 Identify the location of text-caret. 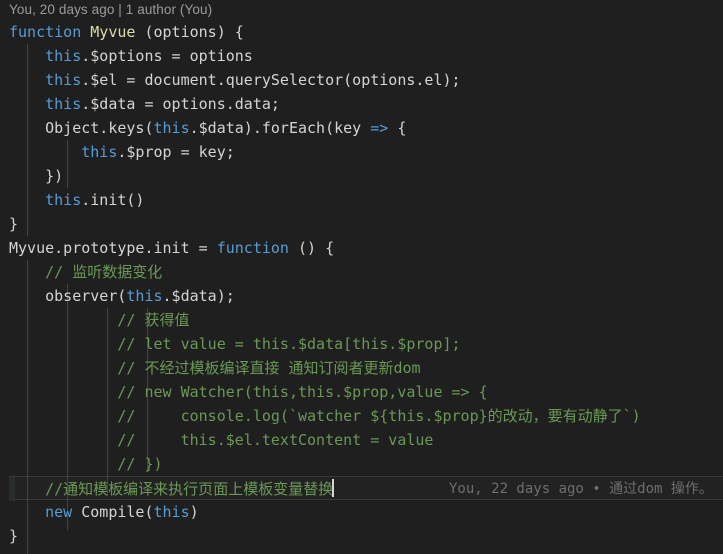
(333, 488).